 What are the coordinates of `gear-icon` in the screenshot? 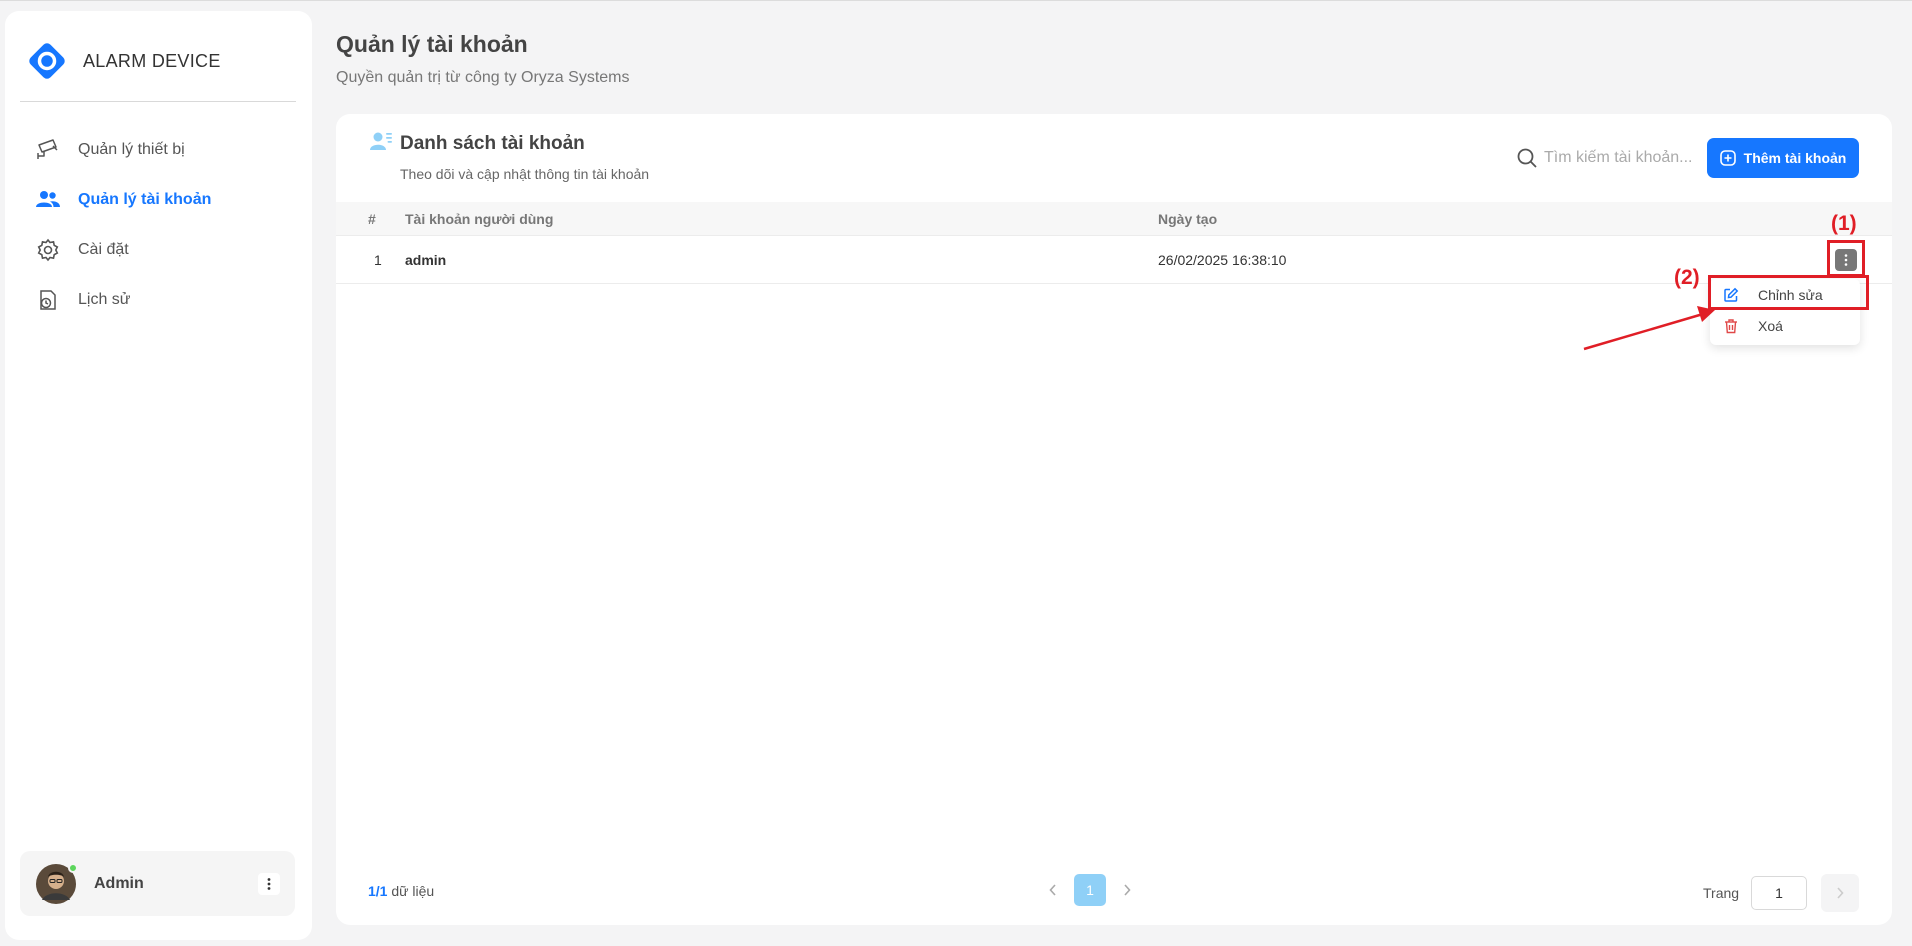 It's located at (48, 250).